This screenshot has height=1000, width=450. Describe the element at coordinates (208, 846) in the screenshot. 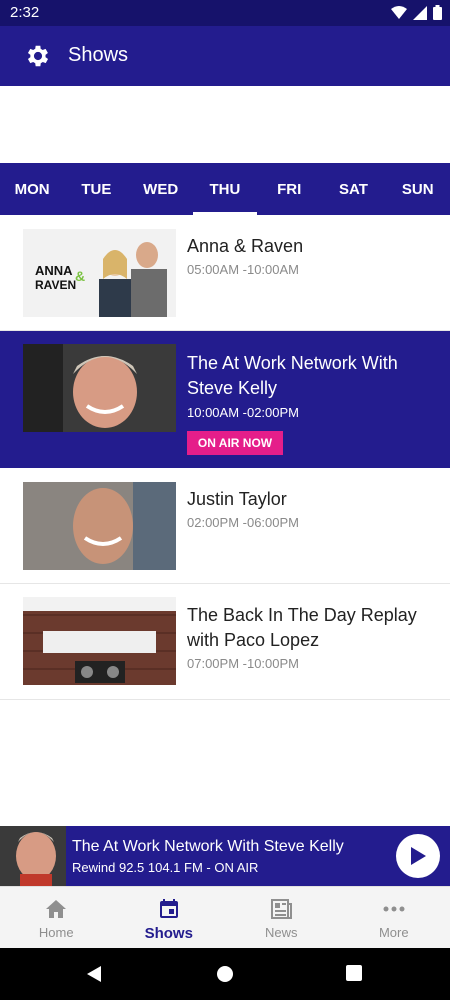

I see `now-playing-title: The At Work Network With Steve Kelly` at that location.